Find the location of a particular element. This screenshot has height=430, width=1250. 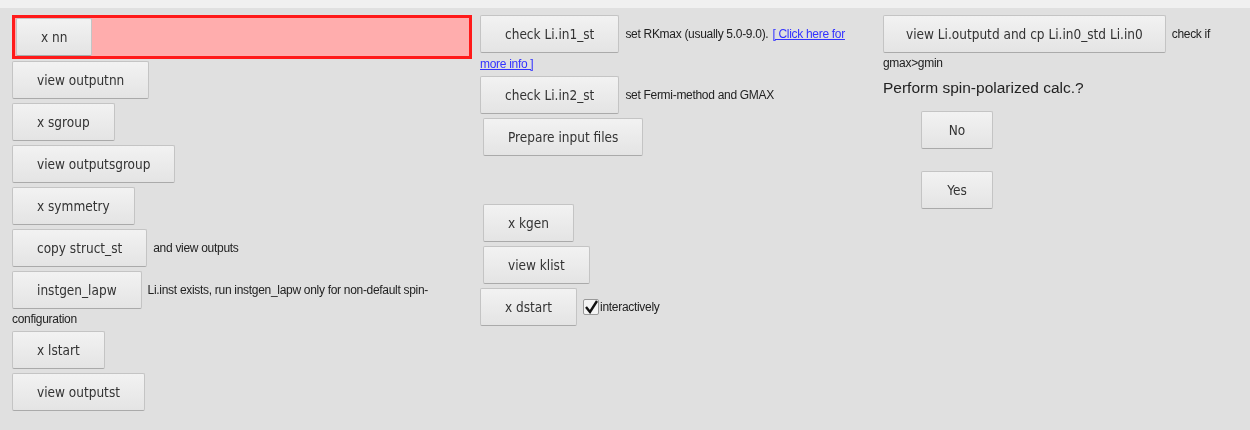

note-text: set RKmax (usually 5.0-9.0). is located at coordinates (697, 34).